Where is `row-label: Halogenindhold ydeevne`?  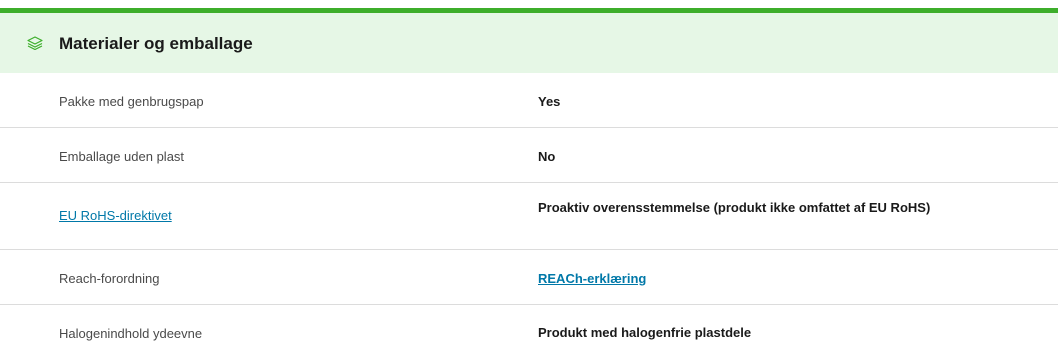 row-label: Halogenindhold ydeevne is located at coordinates (131, 333).